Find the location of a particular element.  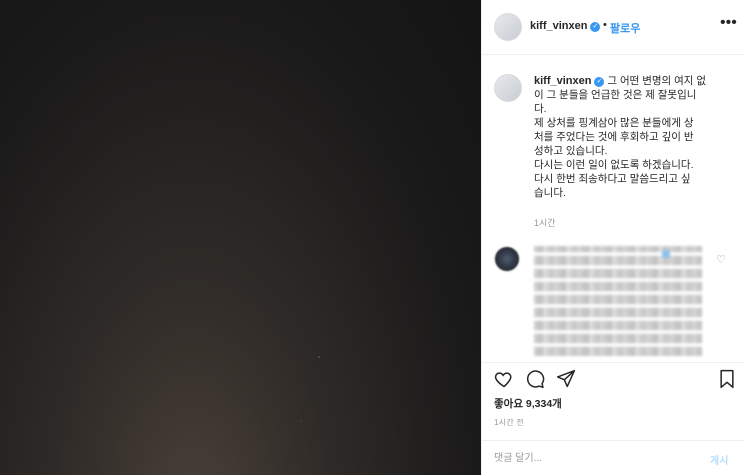

author-avatar is located at coordinates (508, 27).